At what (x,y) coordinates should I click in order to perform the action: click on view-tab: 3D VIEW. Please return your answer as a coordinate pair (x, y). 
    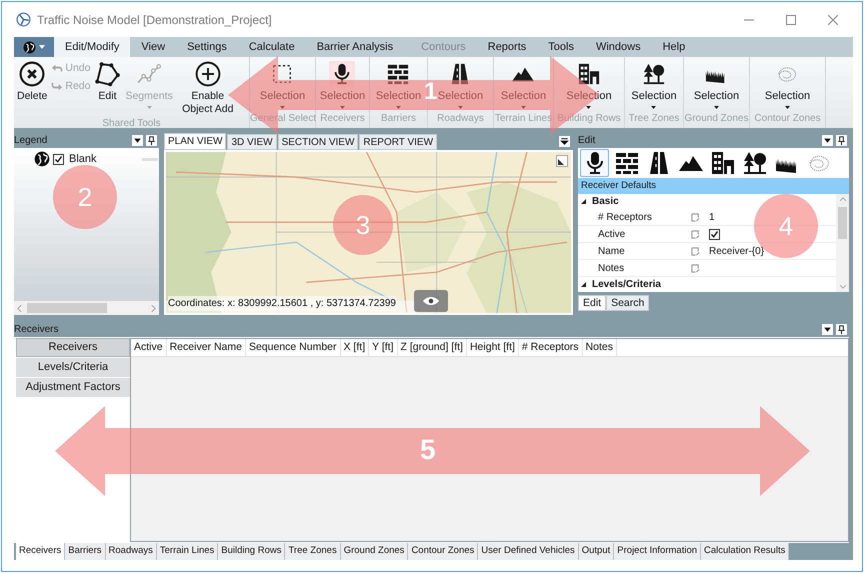
    Looking at the image, I should click on (252, 142).